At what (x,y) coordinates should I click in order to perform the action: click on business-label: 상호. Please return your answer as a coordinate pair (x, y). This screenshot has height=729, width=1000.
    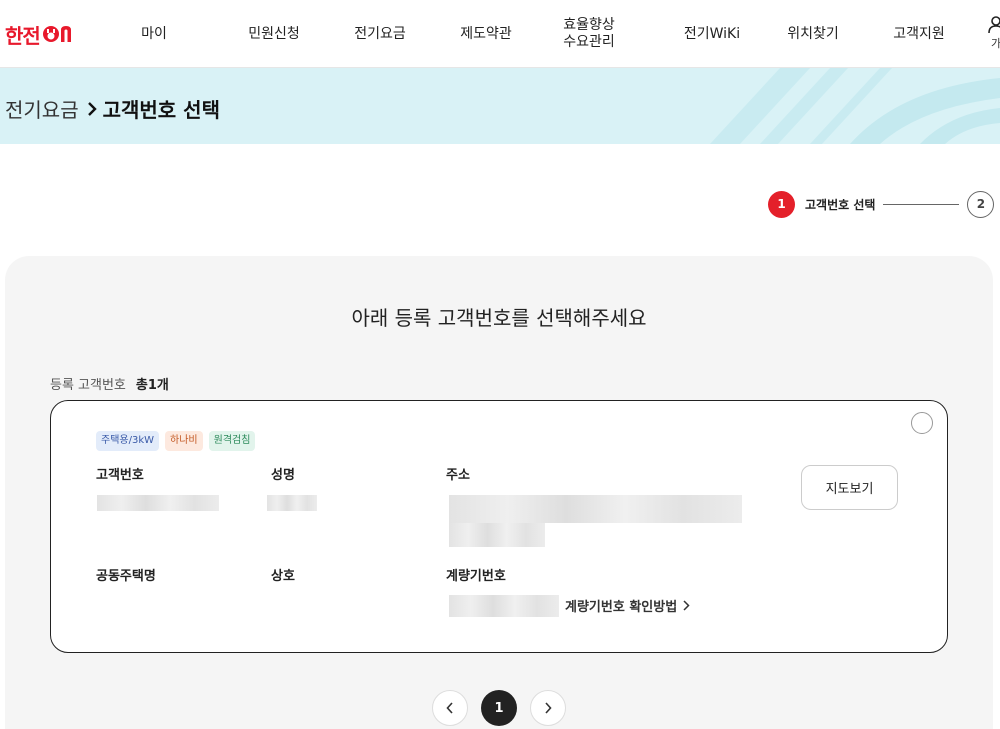
    Looking at the image, I should click on (283, 576).